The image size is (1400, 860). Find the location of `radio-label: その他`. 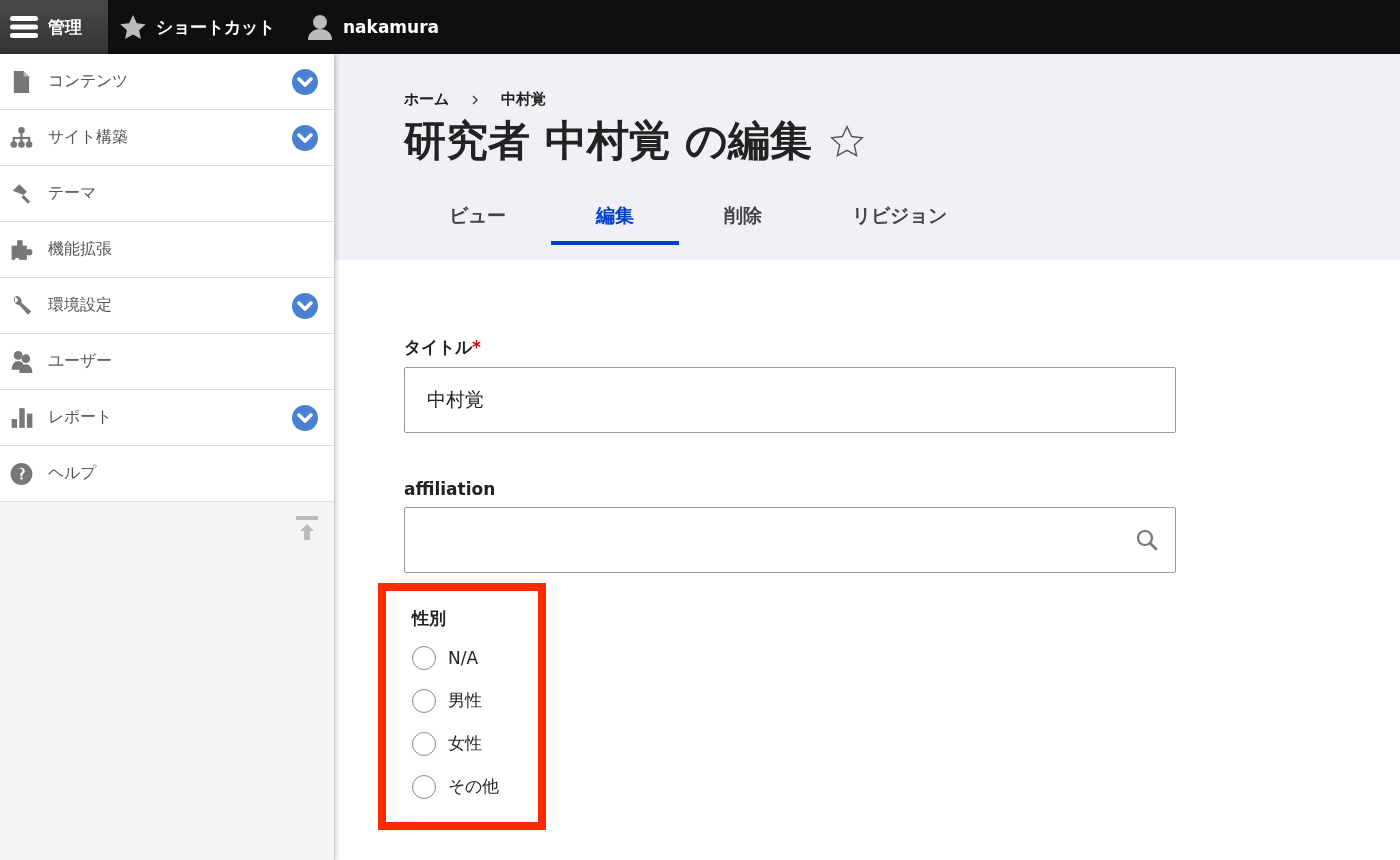

radio-label: その他 is located at coordinates (473, 786).